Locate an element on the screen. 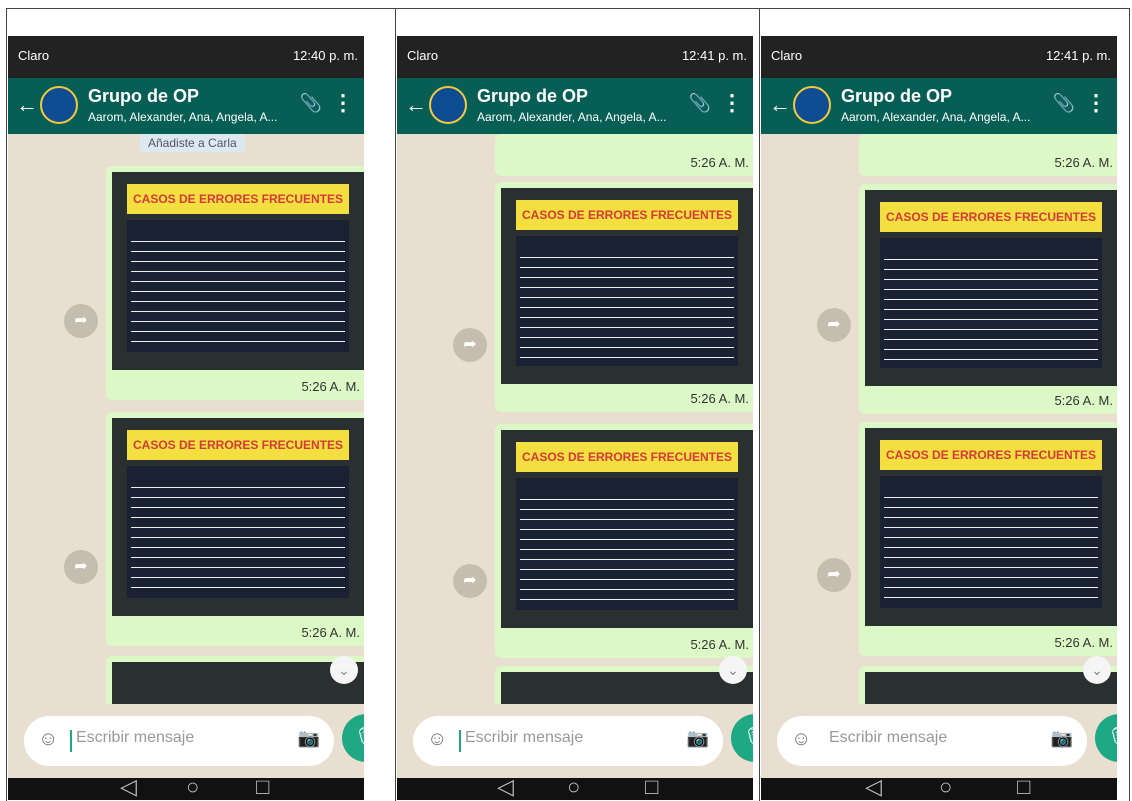 The image size is (1132, 801). text-cursor is located at coordinates (71, 741).